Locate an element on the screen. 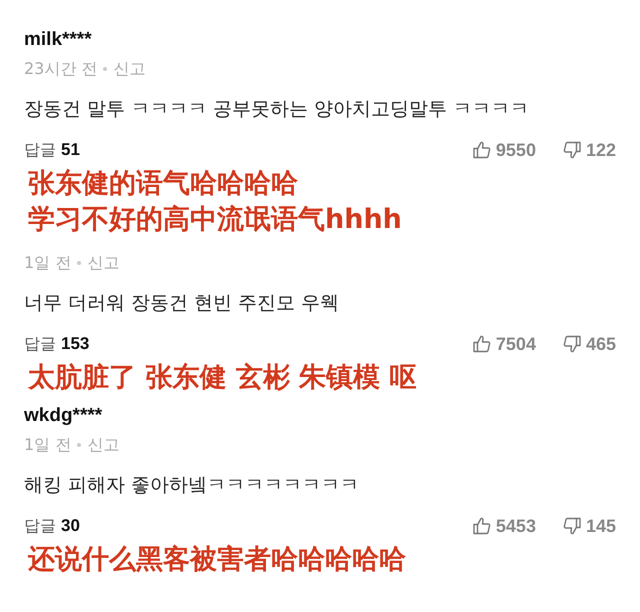  comment-time: 23시간 전 is located at coordinates (61, 69).